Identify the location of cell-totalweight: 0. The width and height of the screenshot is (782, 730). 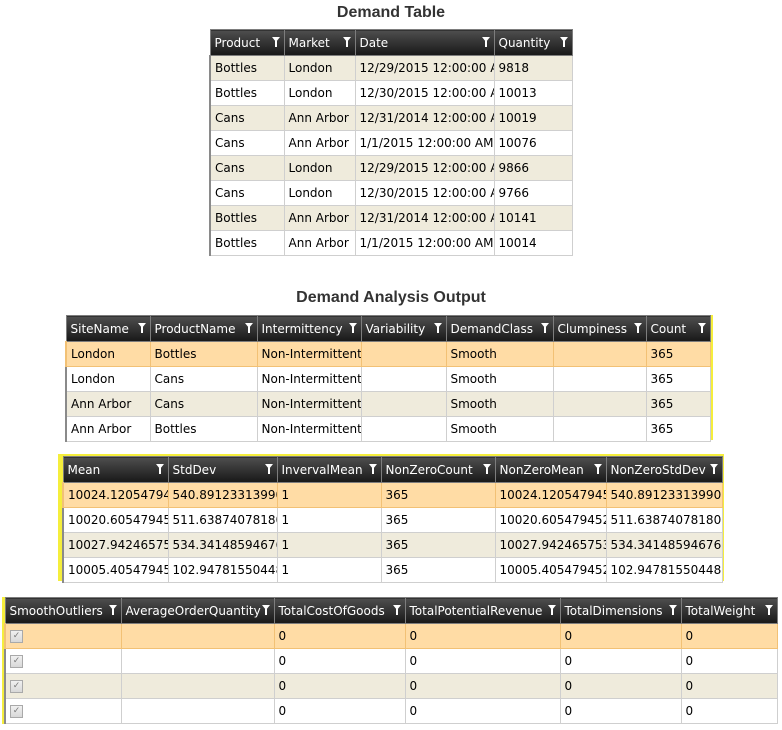
(729, 661).